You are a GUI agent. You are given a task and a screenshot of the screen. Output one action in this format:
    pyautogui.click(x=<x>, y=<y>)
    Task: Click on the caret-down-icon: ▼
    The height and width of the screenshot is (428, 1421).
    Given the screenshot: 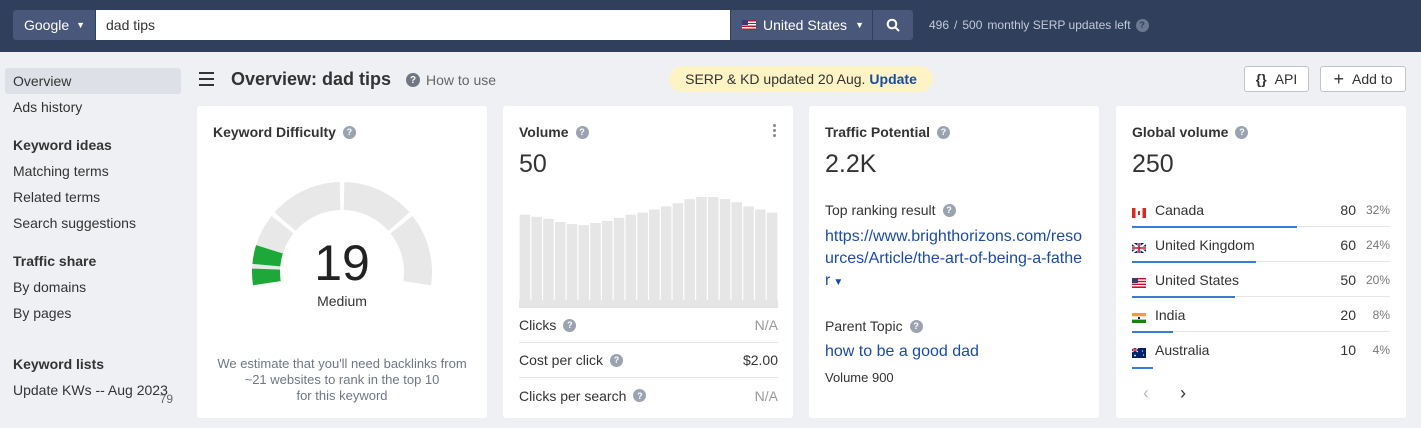 What is the action you would take?
    pyautogui.click(x=838, y=282)
    